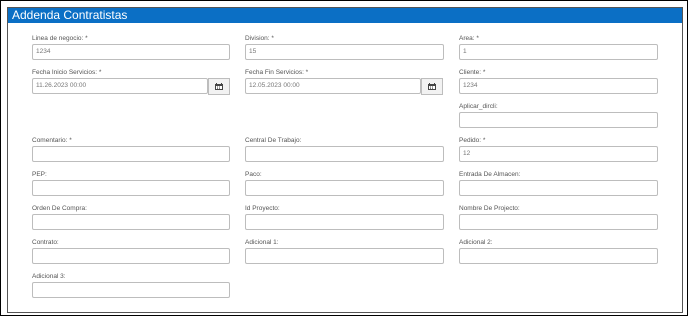  What do you see at coordinates (558, 120) in the screenshot?
I see `aplicar-dircli-input` at bounding box center [558, 120].